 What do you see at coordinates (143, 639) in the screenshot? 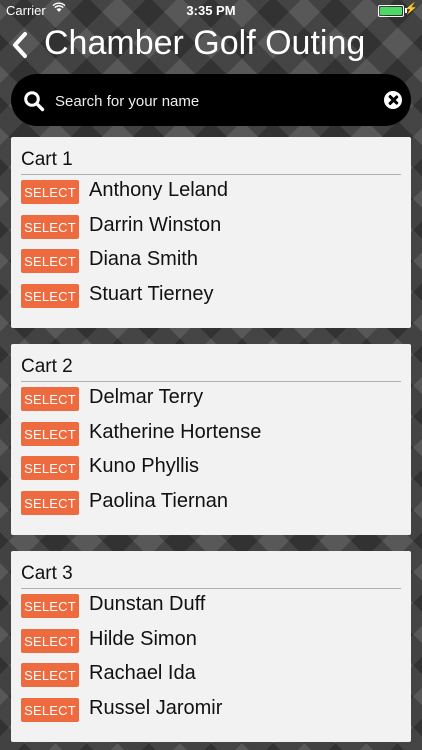
I see `golfer-name: Hilde Simon` at bounding box center [143, 639].